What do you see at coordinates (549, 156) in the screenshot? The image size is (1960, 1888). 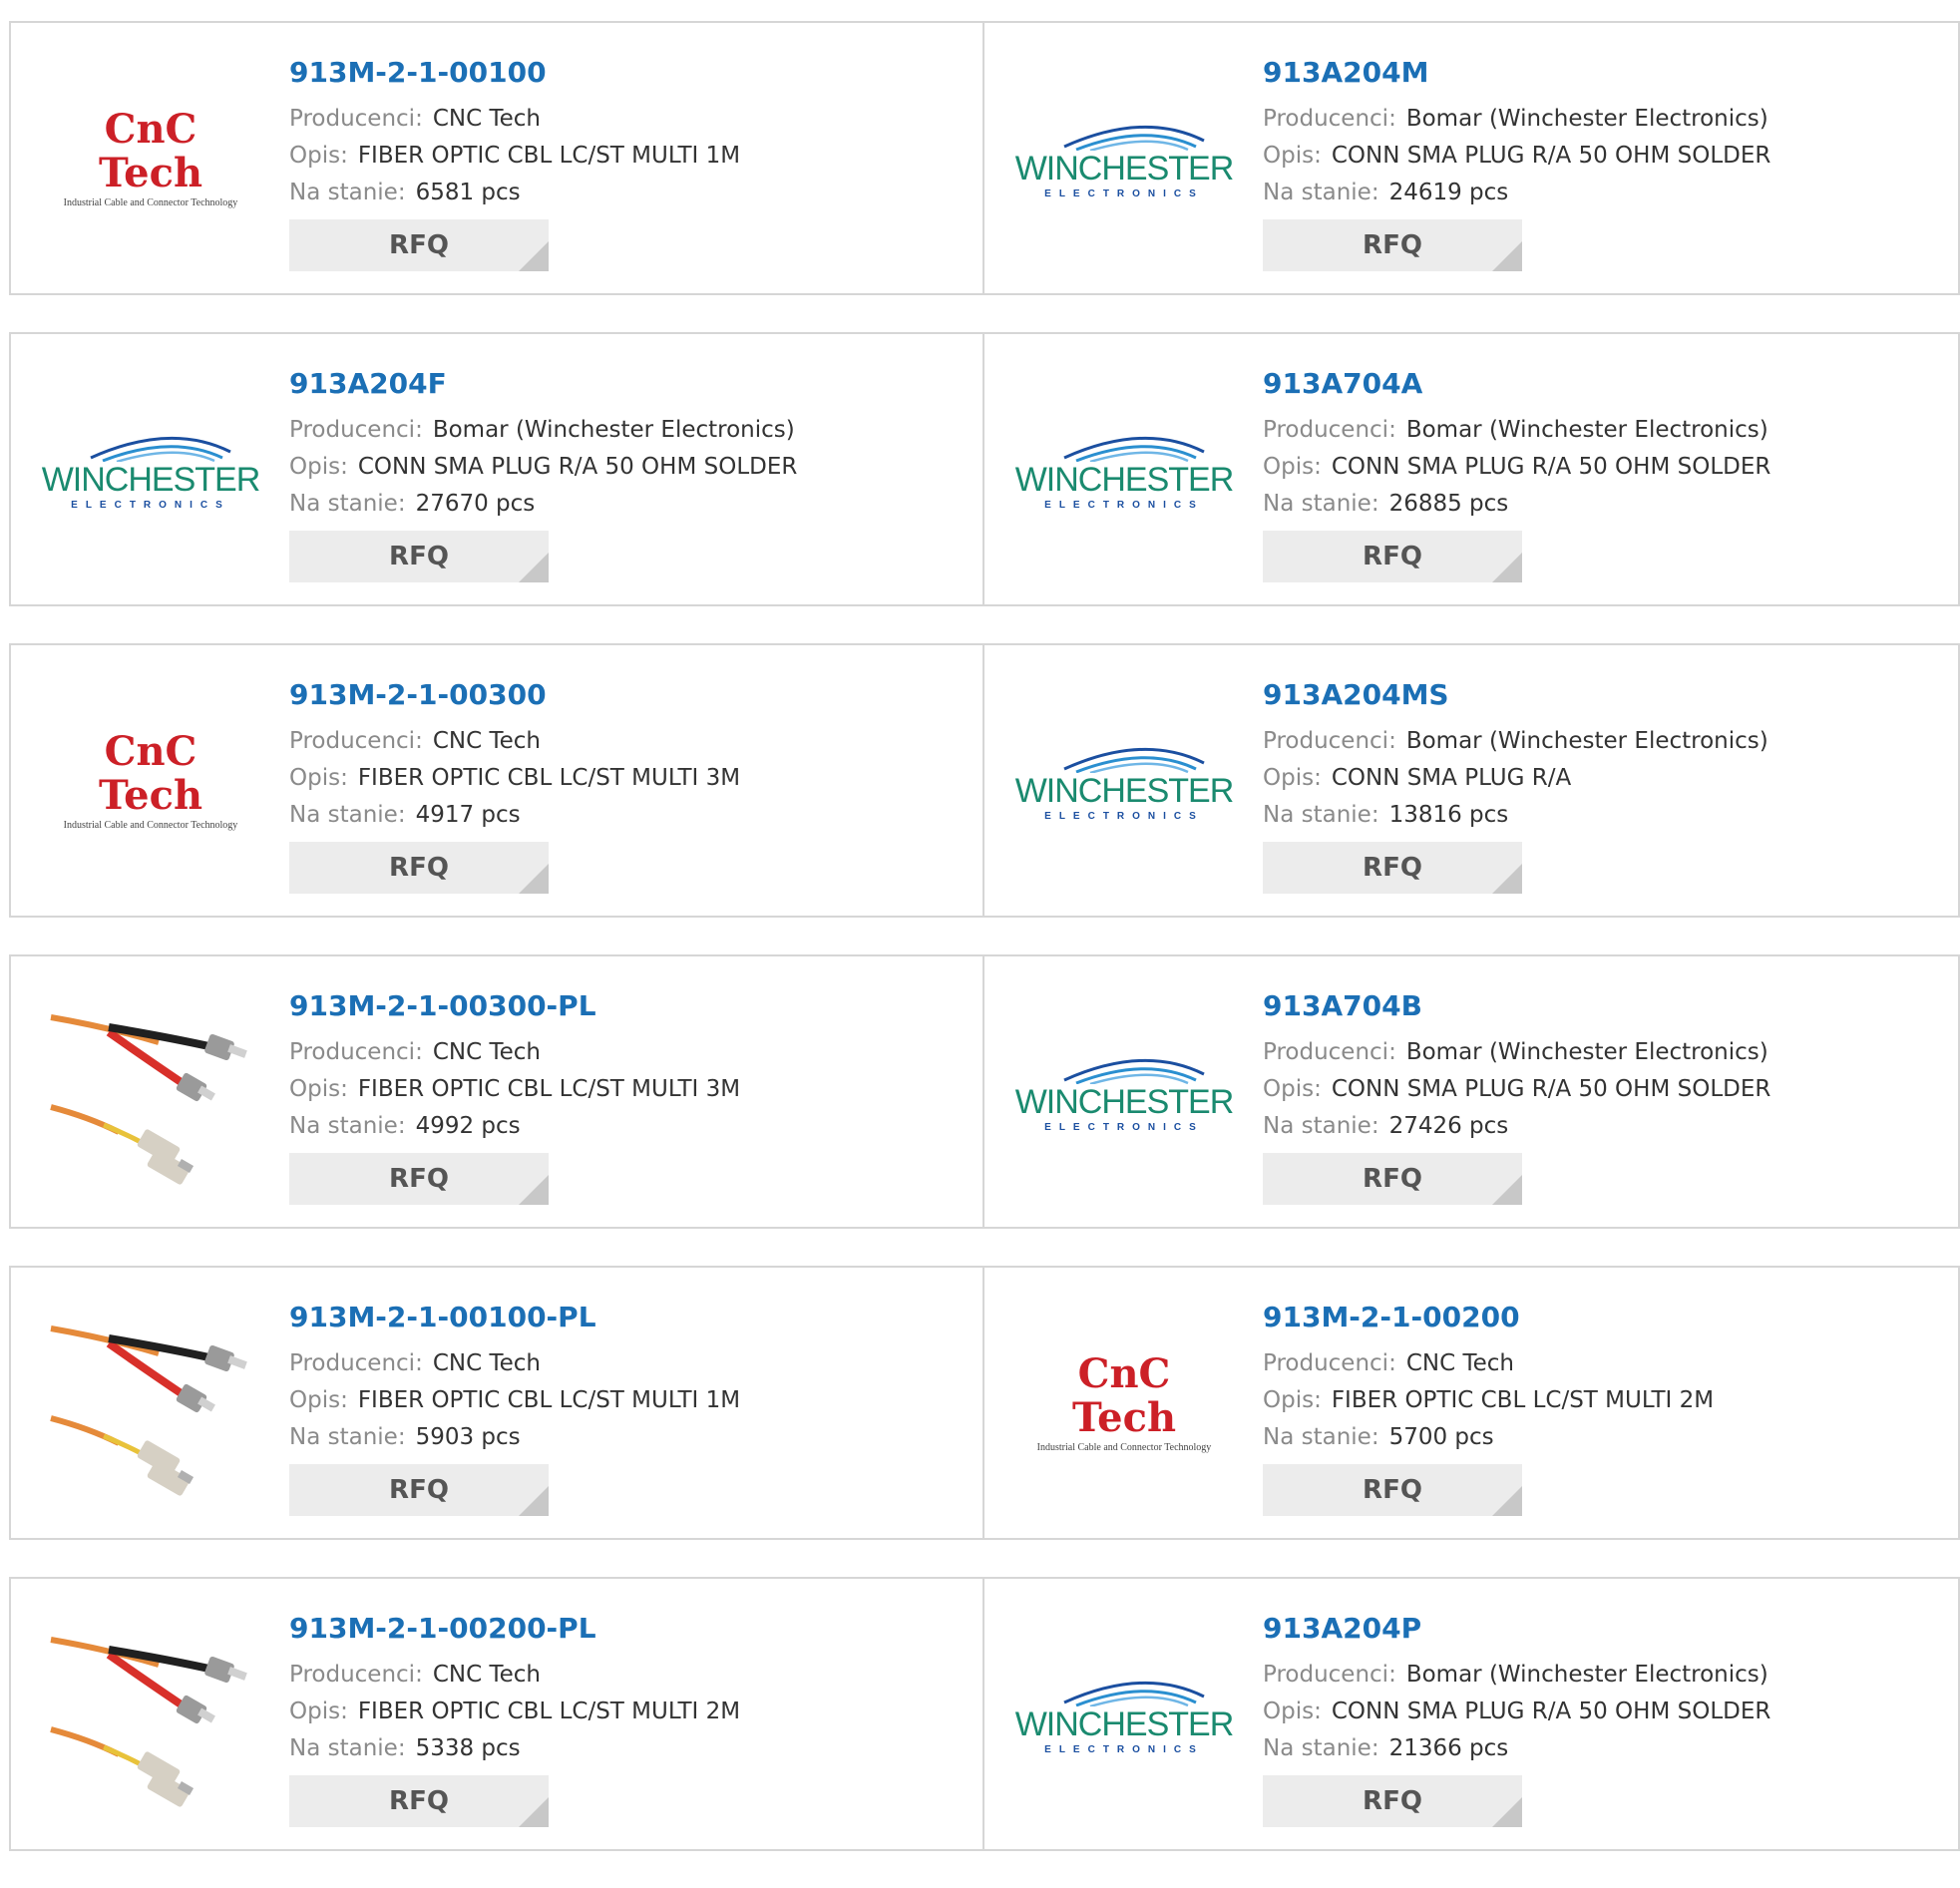 I see `description-value: FIBER OPTIC CBL LC/ST MULTI 1M` at bounding box center [549, 156].